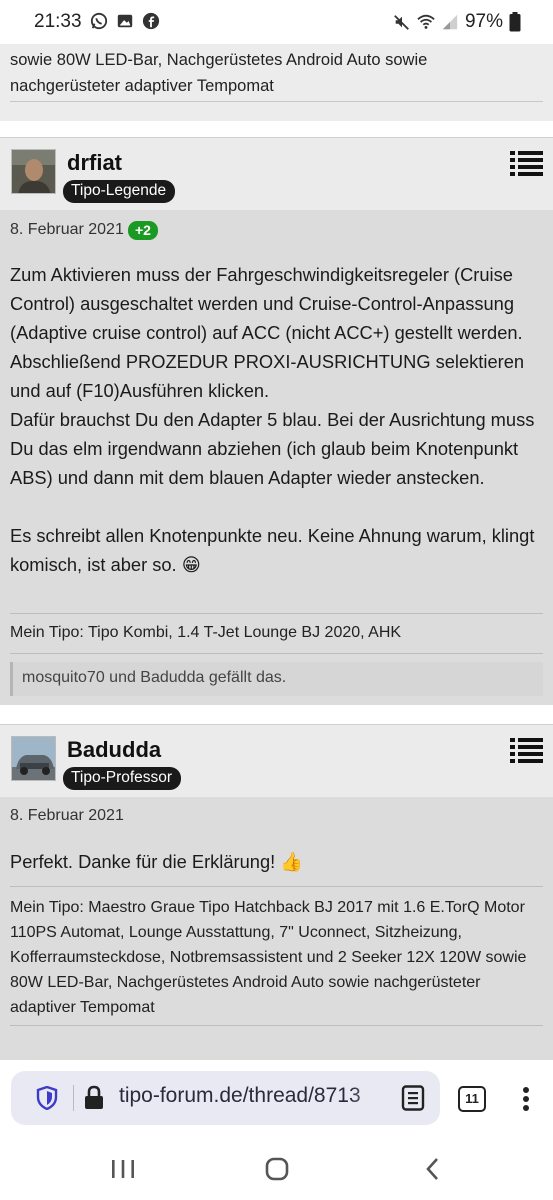 Image resolution: width=553 pixels, height=1200 pixels. Describe the element at coordinates (401, 22) in the screenshot. I see `mute-icon` at that location.